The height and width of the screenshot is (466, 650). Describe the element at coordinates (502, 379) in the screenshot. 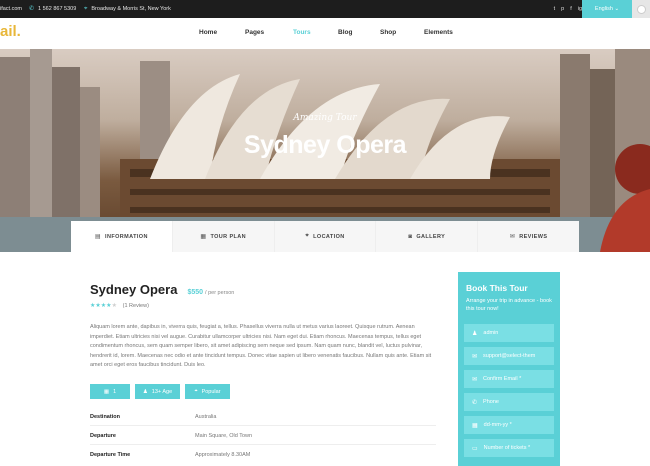

I see `field-placeholder: Confirm Email *` at that location.